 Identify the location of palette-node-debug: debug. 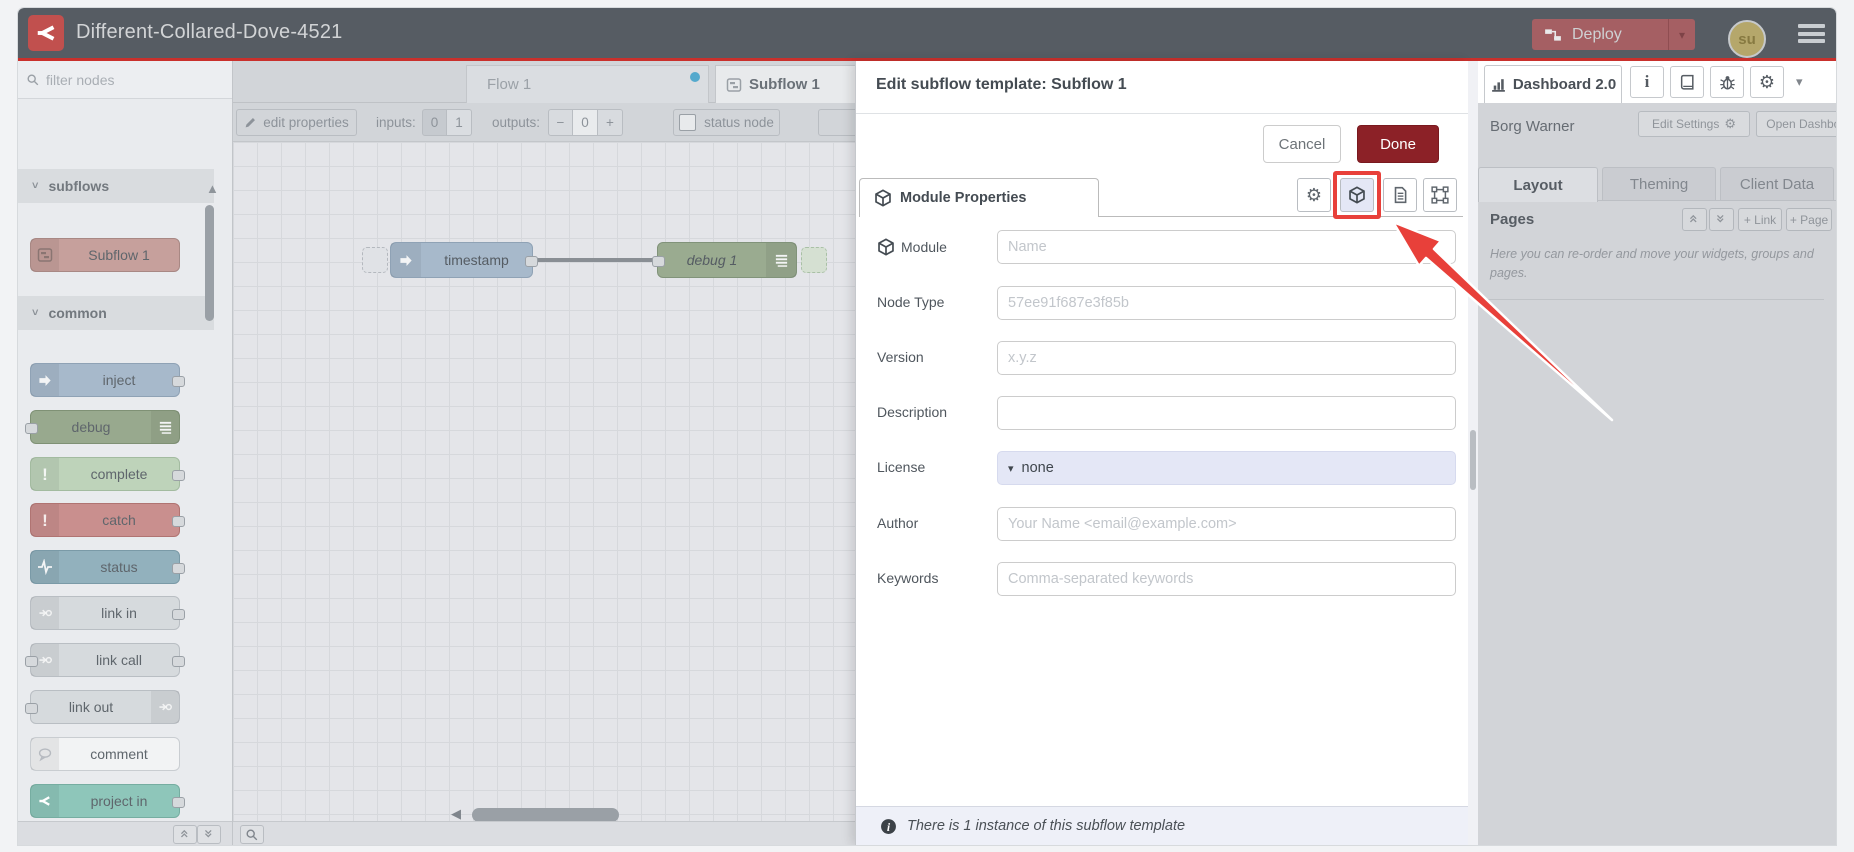
(102, 427).